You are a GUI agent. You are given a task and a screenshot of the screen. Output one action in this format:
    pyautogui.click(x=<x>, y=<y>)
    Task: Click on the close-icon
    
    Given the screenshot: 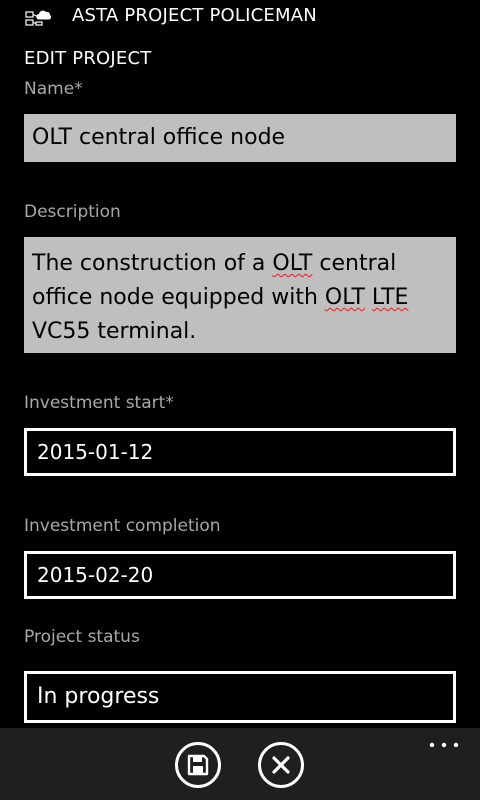 What is the action you would take?
    pyautogui.click(x=281, y=765)
    